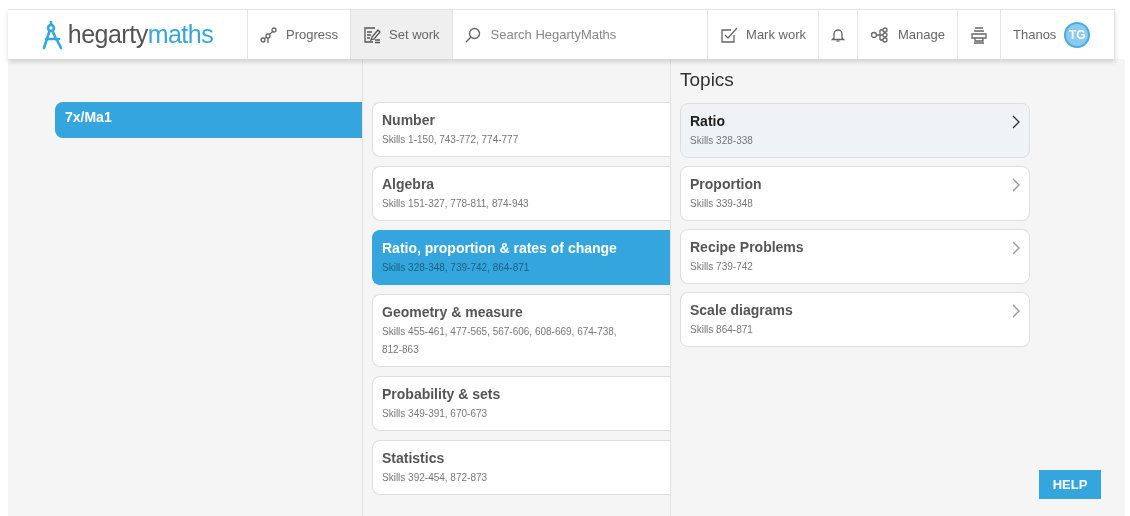 This screenshot has width=1130, height=516. Describe the element at coordinates (409, 184) in the screenshot. I see `strand-title: Algebra` at that location.